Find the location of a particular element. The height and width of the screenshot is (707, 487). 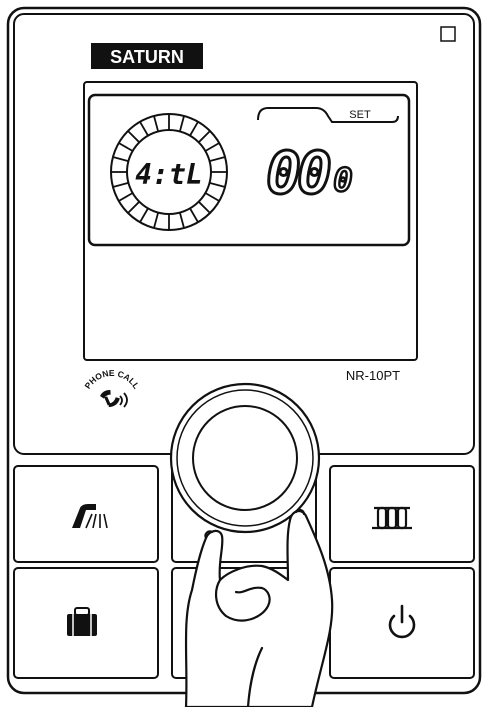

model-label: NR-10PT is located at coordinates (373, 375).